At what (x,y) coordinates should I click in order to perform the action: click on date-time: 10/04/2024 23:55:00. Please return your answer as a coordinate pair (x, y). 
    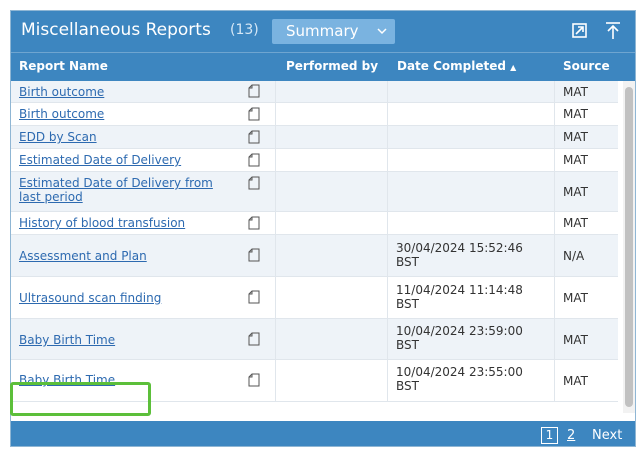
    Looking at the image, I should click on (459, 372).